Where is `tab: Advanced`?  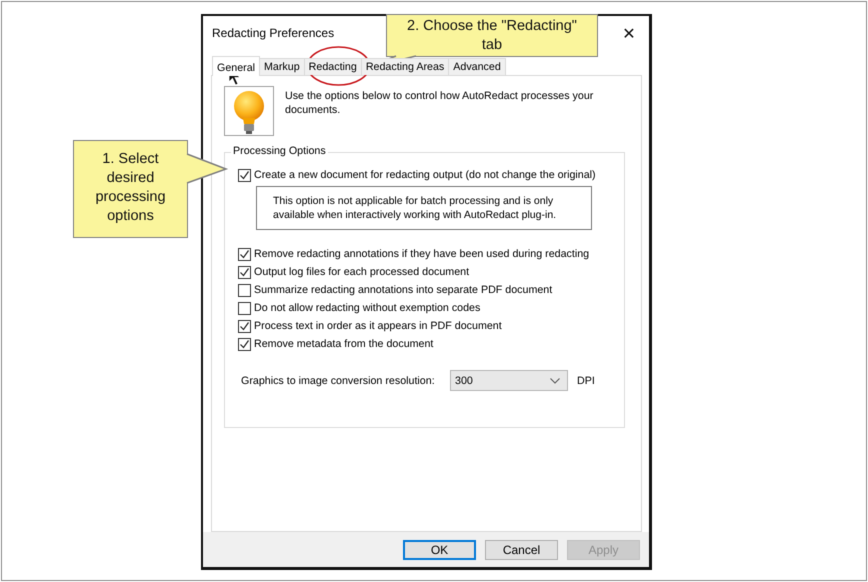
tab: Advanced is located at coordinates (477, 66).